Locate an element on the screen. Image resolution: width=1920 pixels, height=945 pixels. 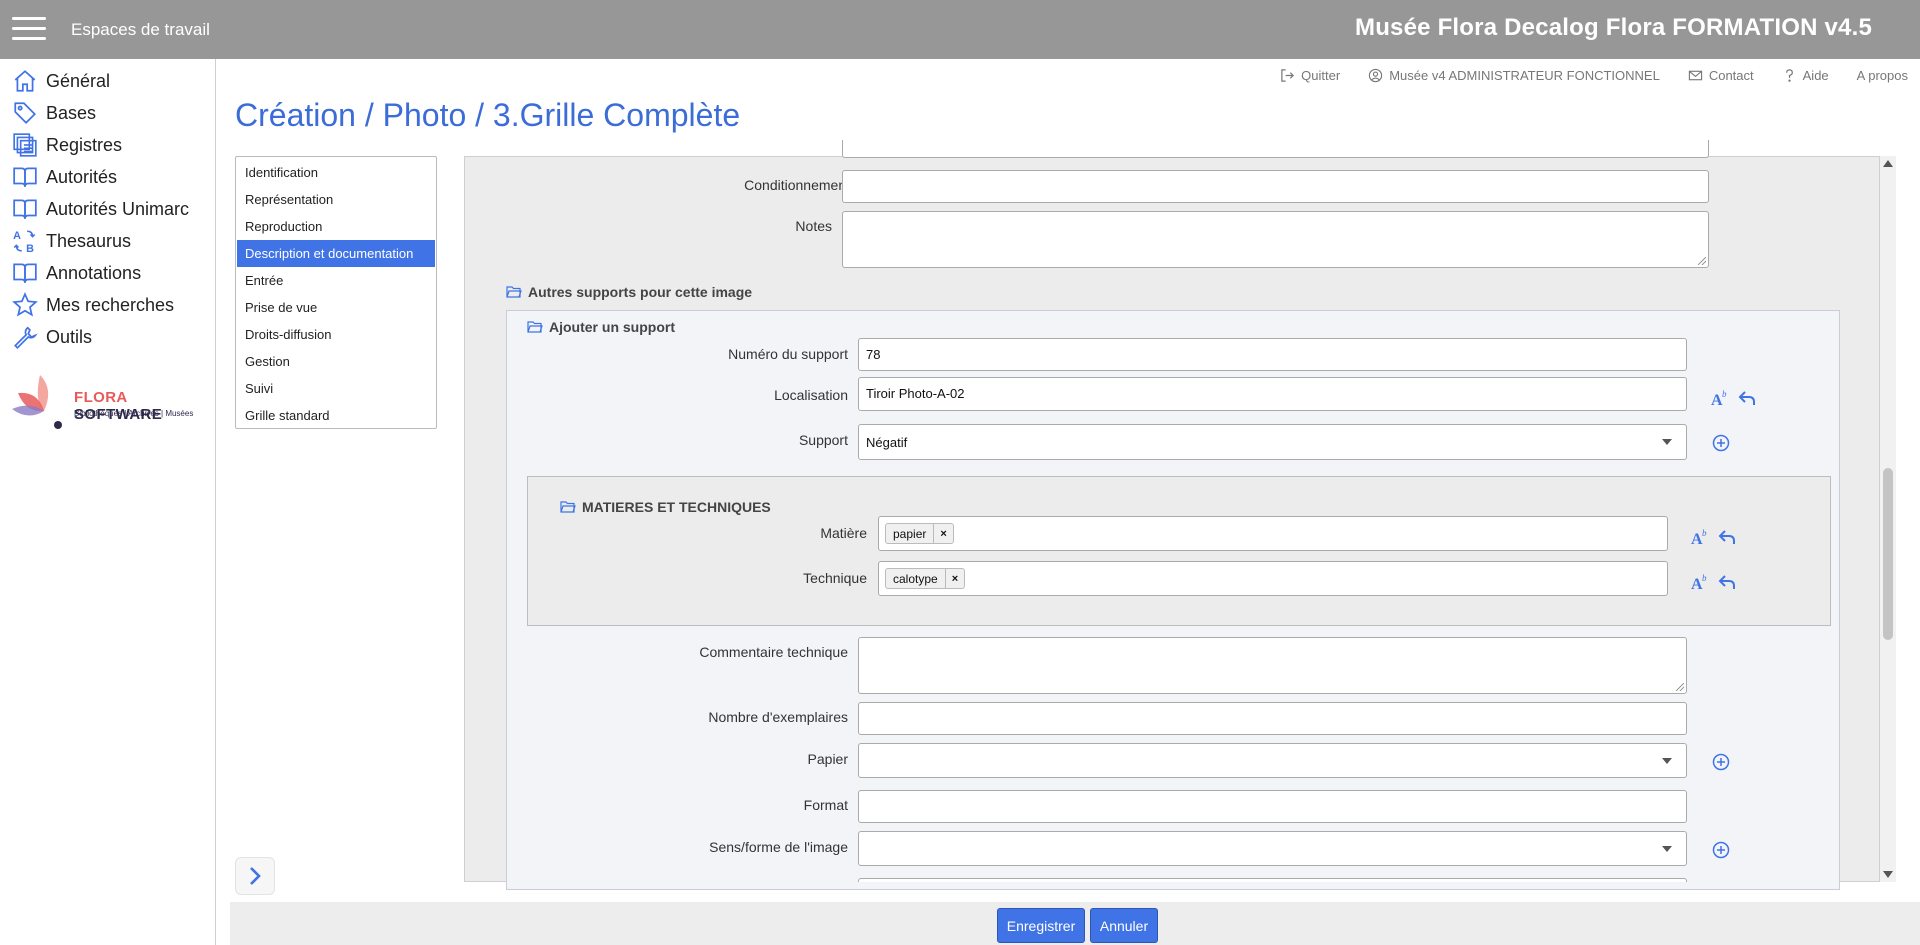
save-button: Enregistrer is located at coordinates (1041, 925).